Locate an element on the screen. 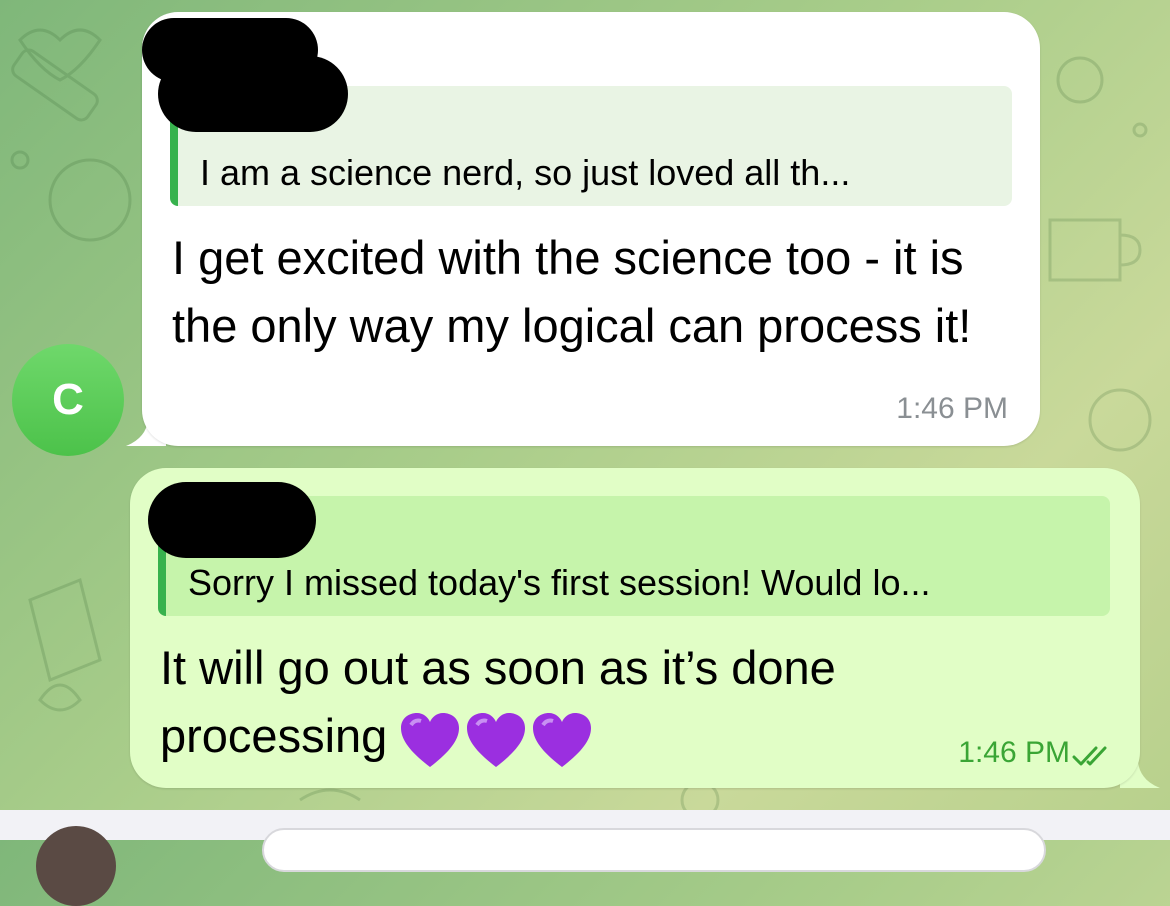 The image size is (1170, 906). heart-emojis is located at coordinates (496, 740).